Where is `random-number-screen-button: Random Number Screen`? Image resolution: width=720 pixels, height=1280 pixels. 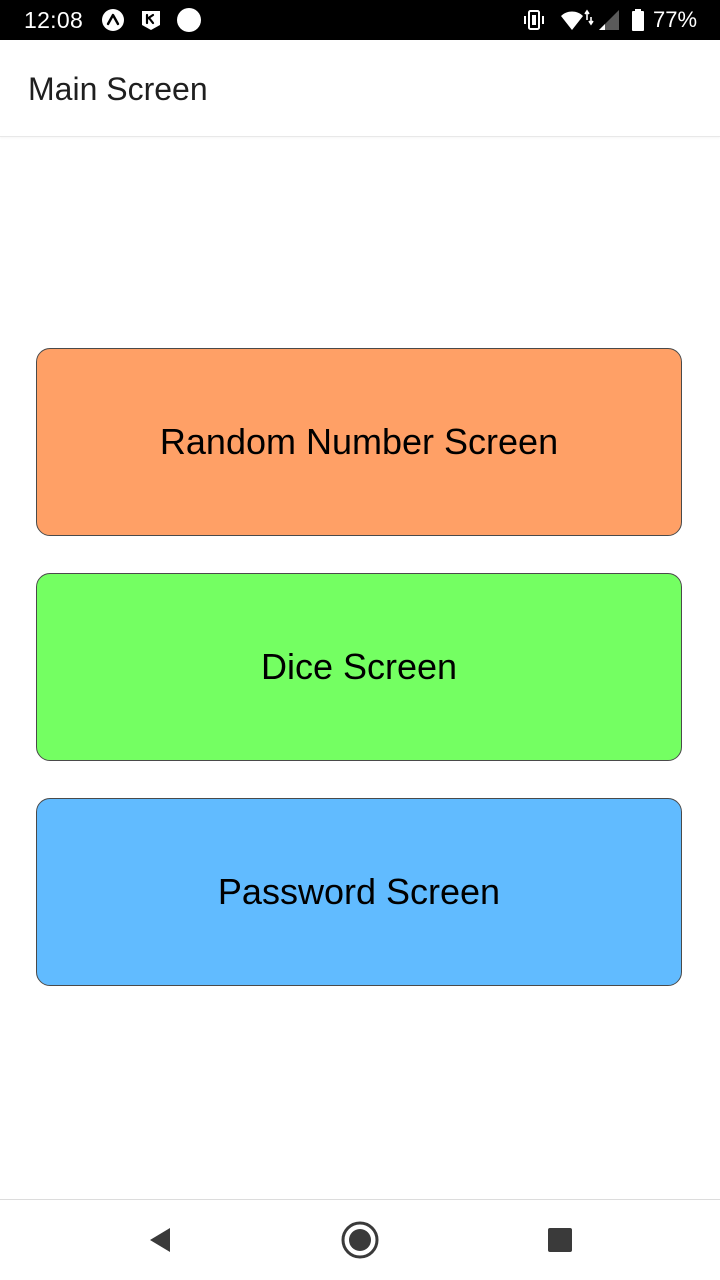 random-number-screen-button: Random Number Screen is located at coordinates (359, 442).